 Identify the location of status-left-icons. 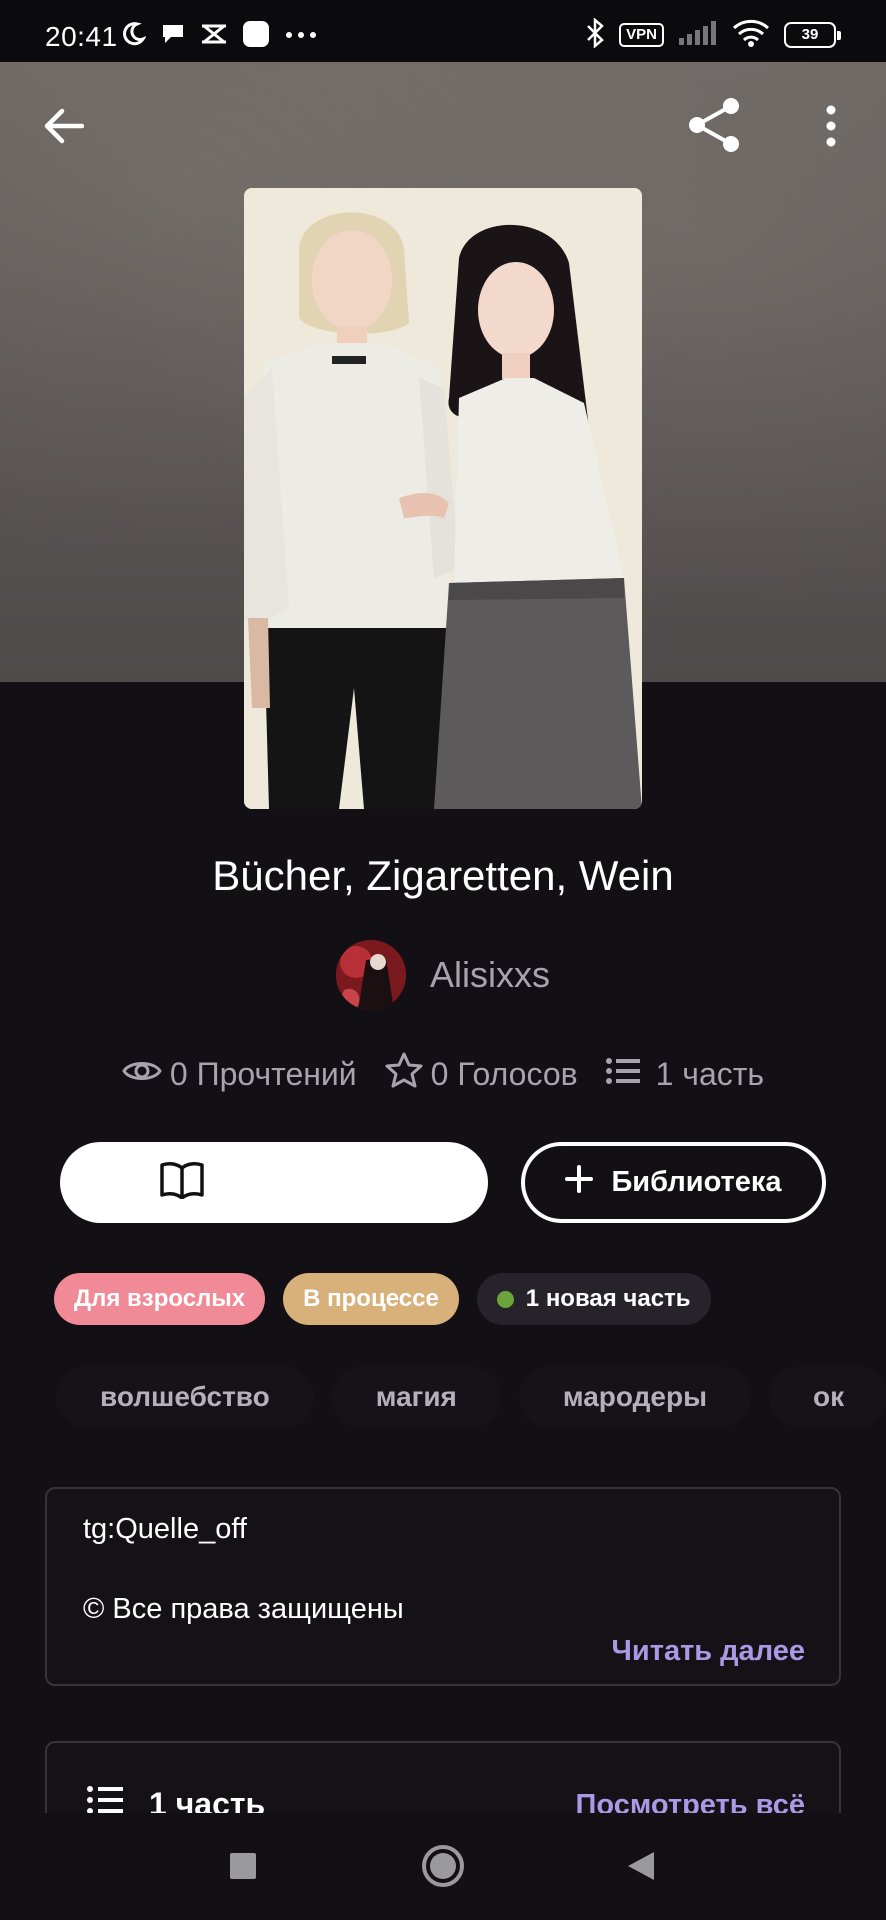
(219, 36).